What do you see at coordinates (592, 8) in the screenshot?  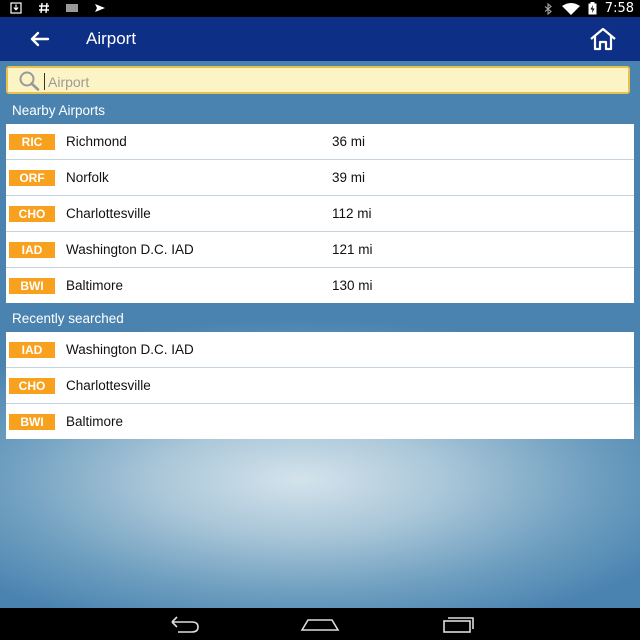 I see `battery-icon` at bounding box center [592, 8].